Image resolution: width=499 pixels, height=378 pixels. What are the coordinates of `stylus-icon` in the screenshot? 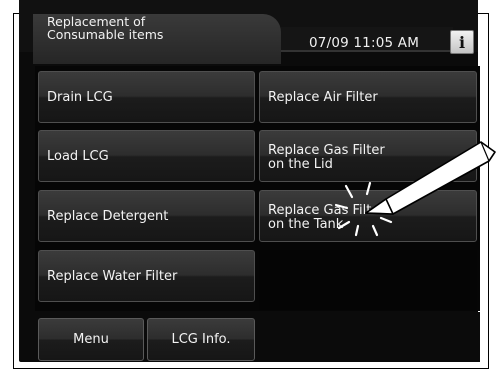 It's located at (430, 178).